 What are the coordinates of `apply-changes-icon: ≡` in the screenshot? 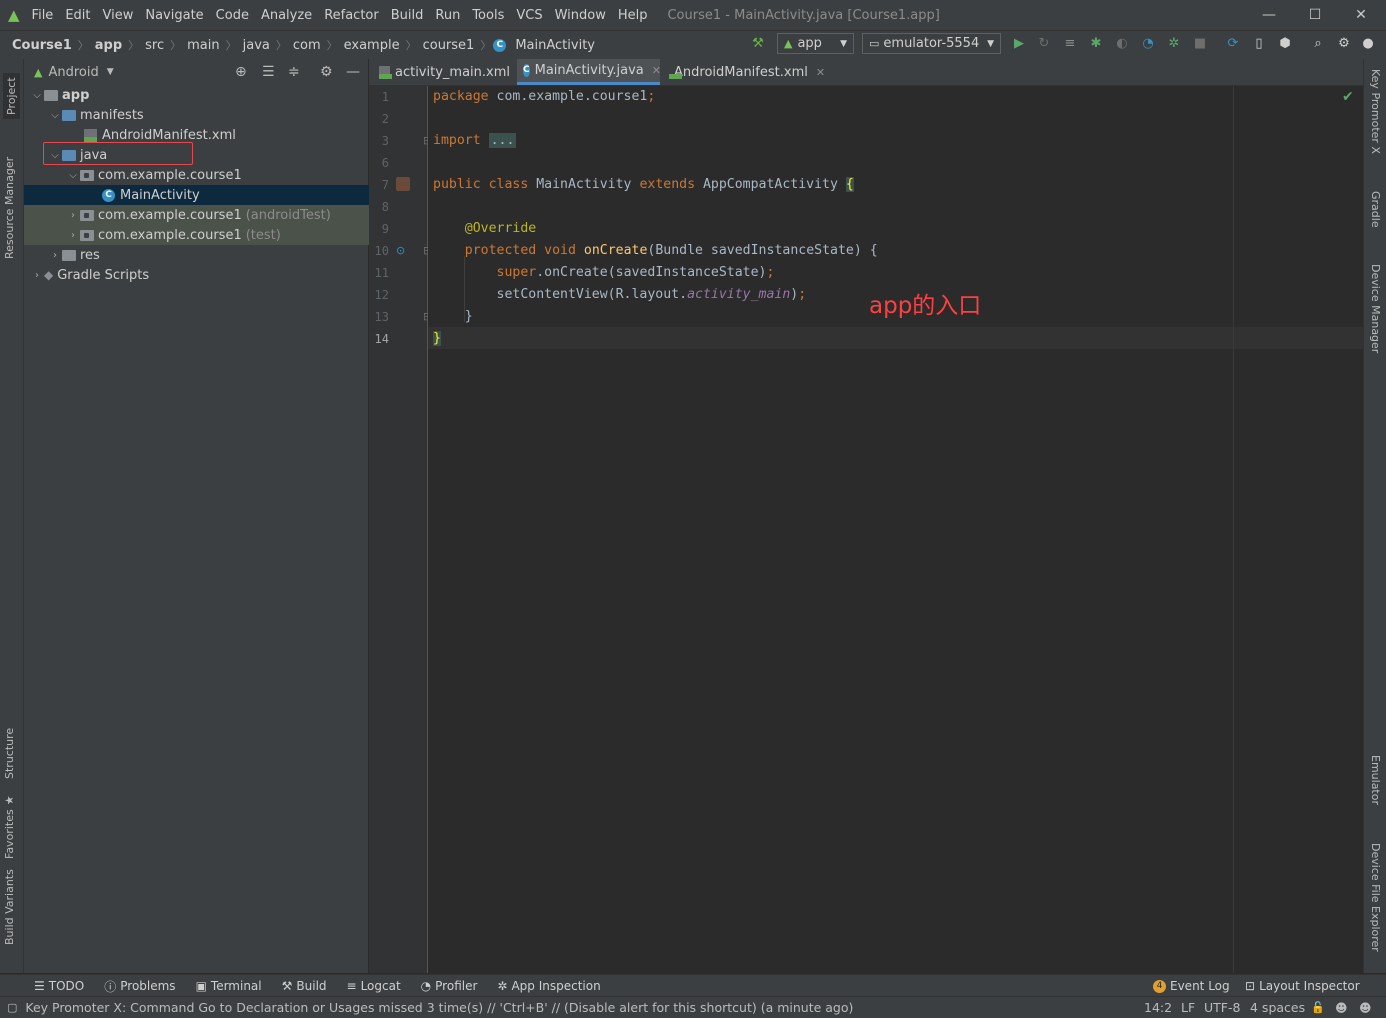 It's located at (1070, 43).